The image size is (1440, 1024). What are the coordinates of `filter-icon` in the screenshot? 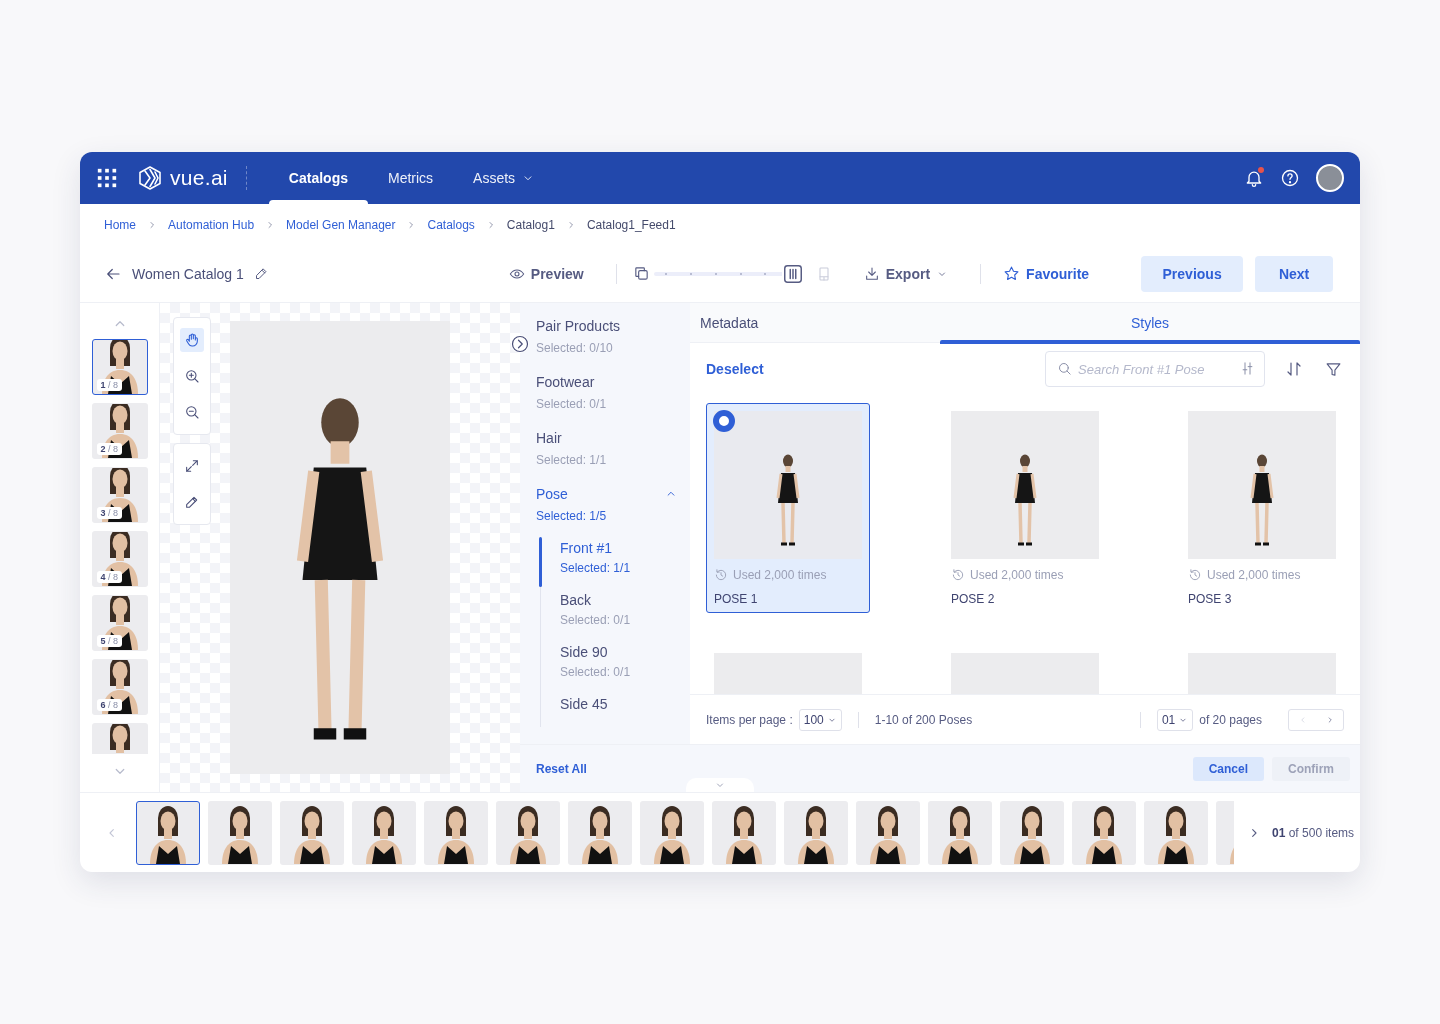 It's located at (1333, 369).